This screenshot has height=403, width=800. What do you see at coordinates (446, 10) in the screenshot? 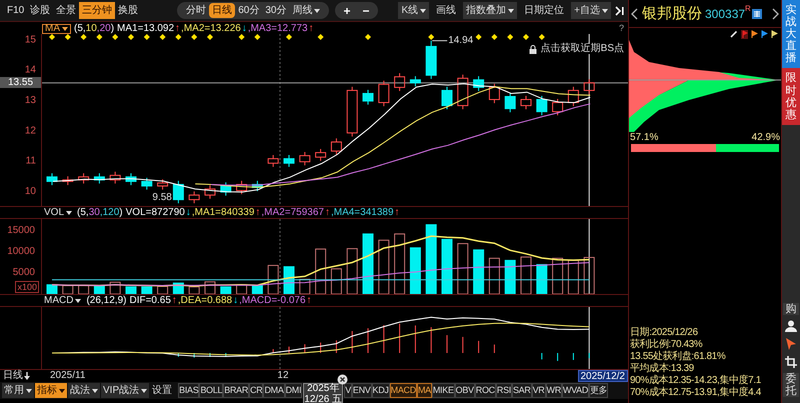
I see `toolbar-button: 画线` at bounding box center [446, 10].